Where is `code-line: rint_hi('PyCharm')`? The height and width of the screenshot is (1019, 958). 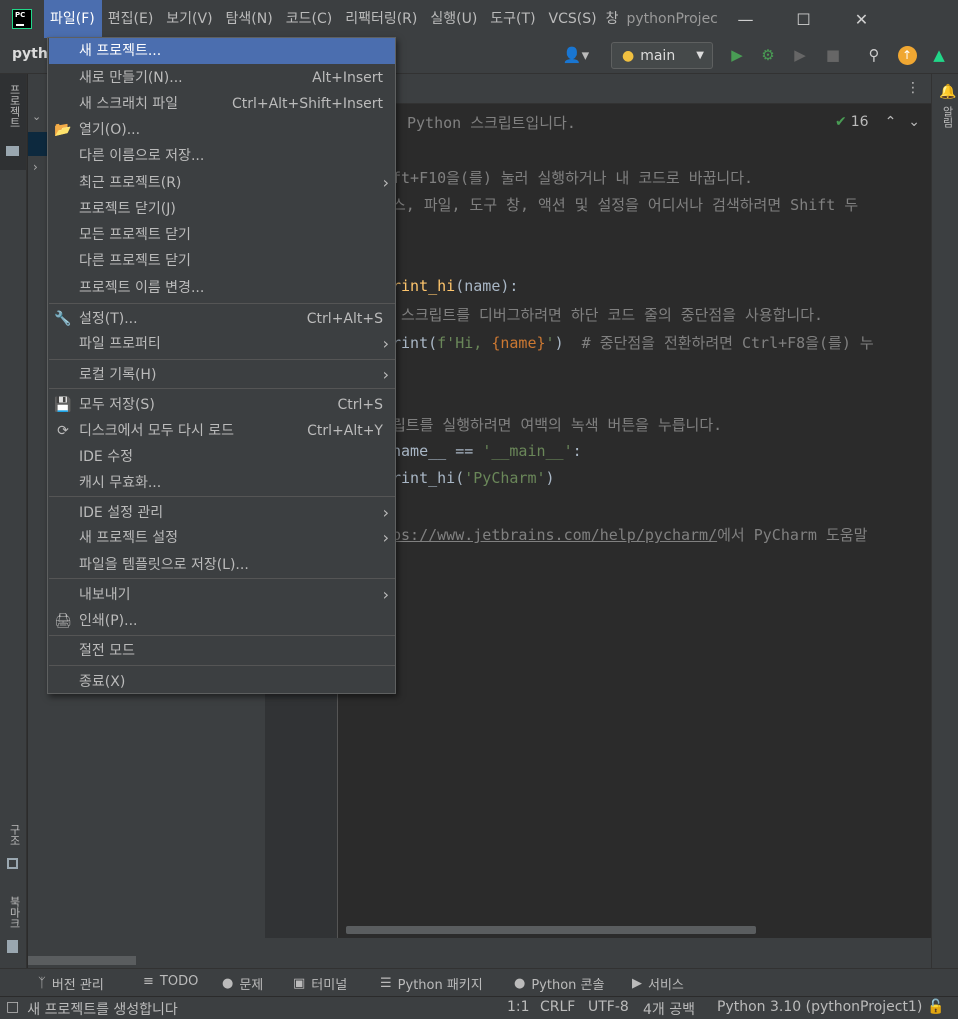 code-line: rint_hi('PyCharm') is located at coordinates (473, 478).